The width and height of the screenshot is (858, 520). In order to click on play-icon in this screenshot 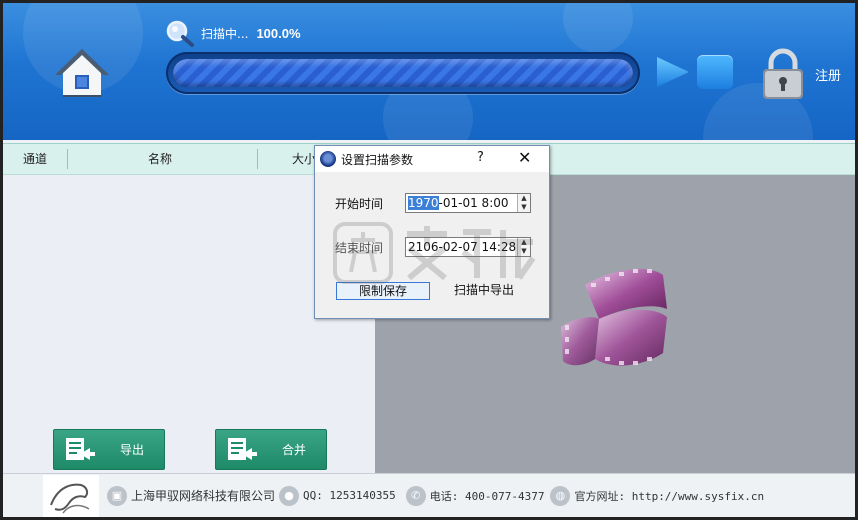, I will do `click(673, 72)`.